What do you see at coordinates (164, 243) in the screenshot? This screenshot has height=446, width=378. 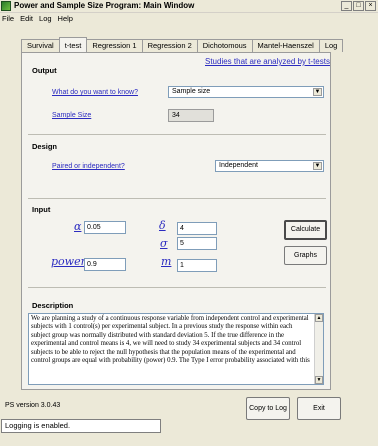 I see `sigma-link: σ` at bounding box center [164, 243].